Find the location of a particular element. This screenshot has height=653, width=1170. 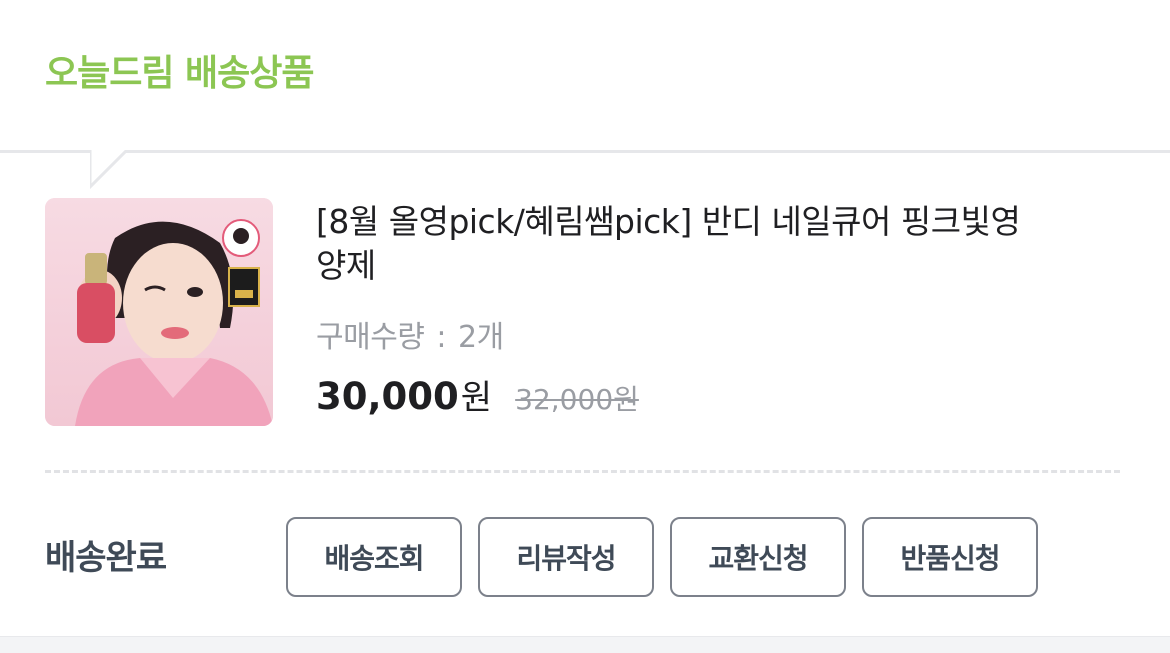

price-row: 30,000원 32,000원 is located at coordinates (477, 395).